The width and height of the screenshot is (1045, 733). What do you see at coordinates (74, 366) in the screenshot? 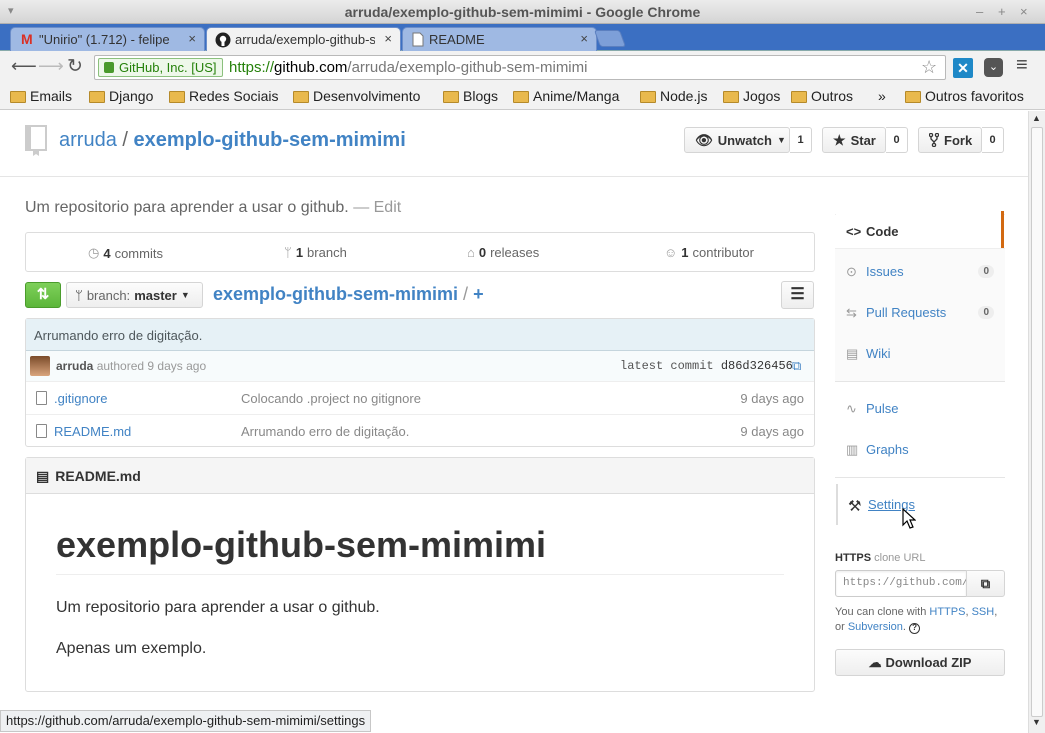
I see `commit-author: arruda` at bounding box center [74, 366].